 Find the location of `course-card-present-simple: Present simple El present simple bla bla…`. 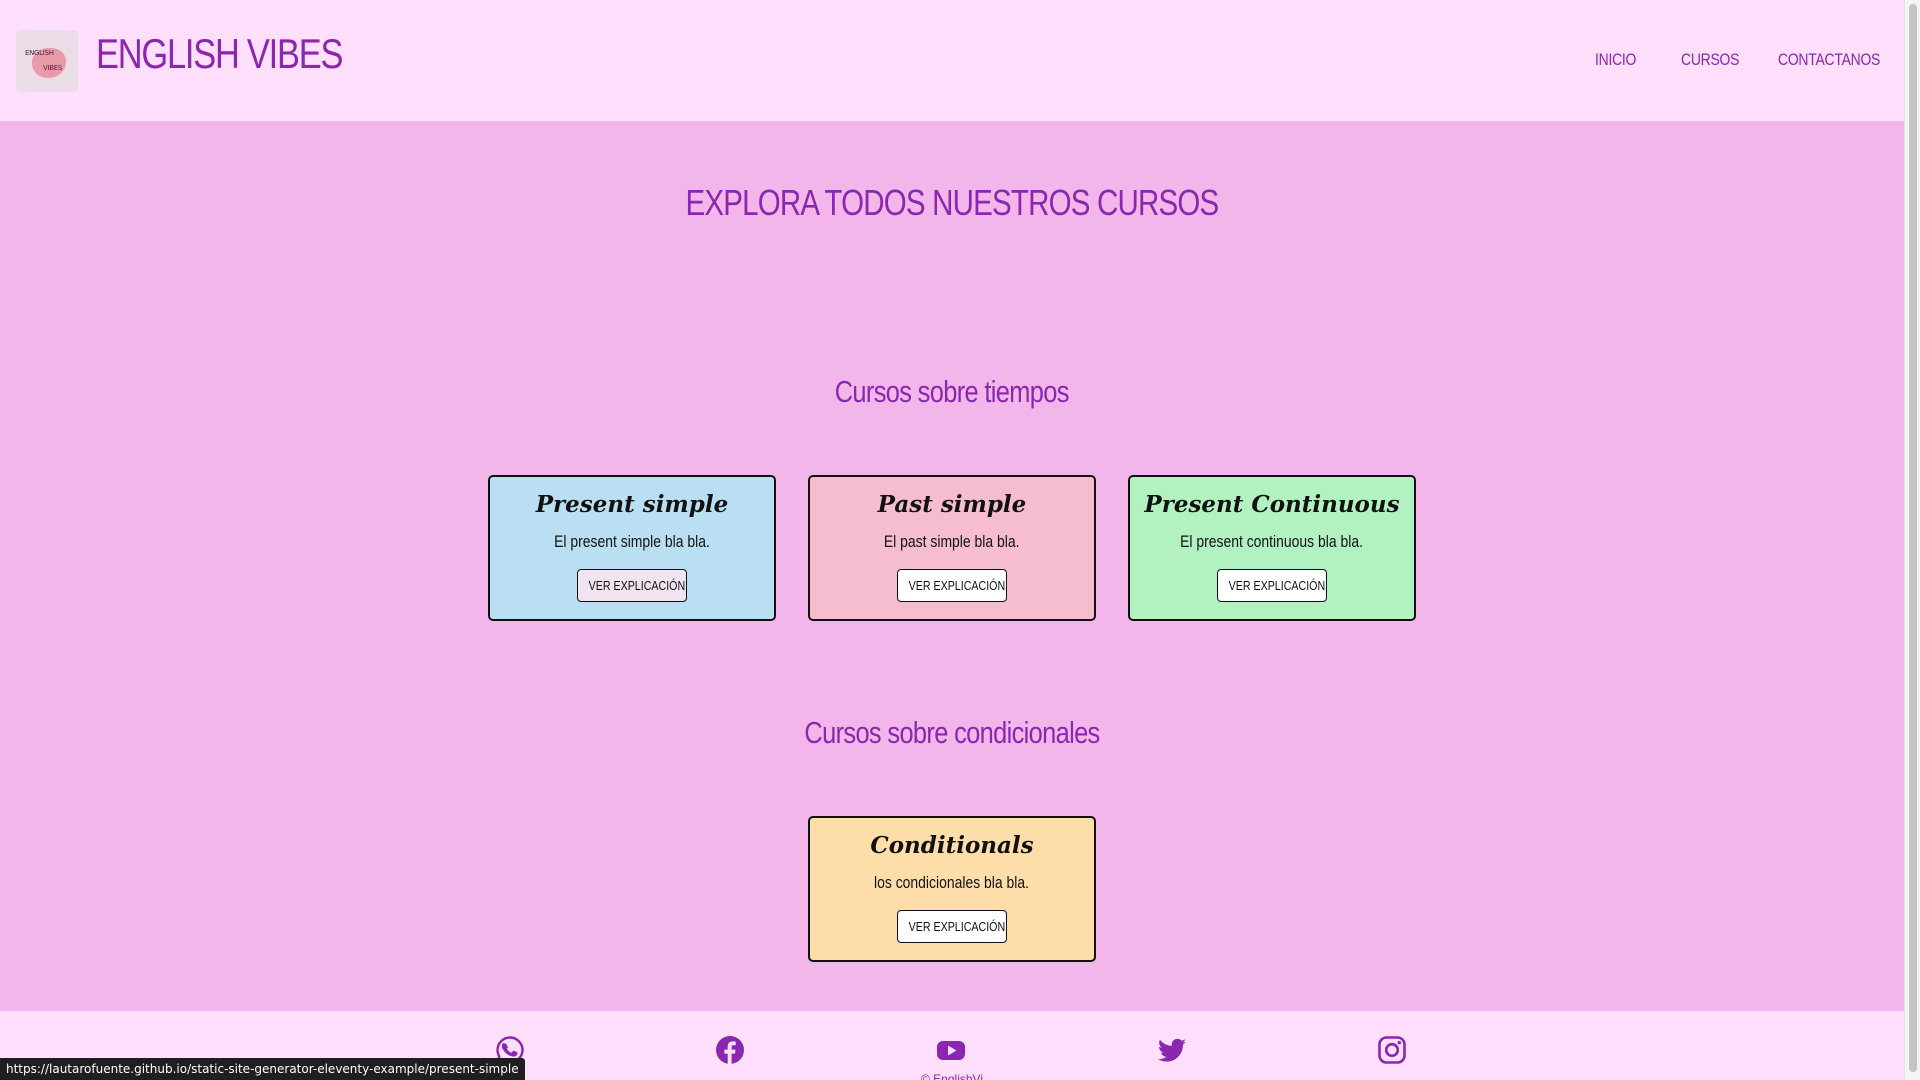

course-card-present-simple: Present simple El present simple bla bla… is located at coordinates (632, 548).